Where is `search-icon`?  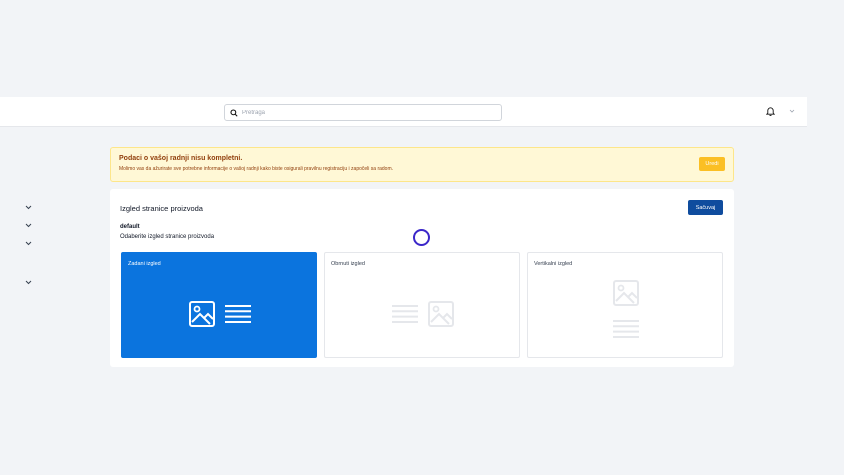 search-icon is located at coordinates (234, 113).